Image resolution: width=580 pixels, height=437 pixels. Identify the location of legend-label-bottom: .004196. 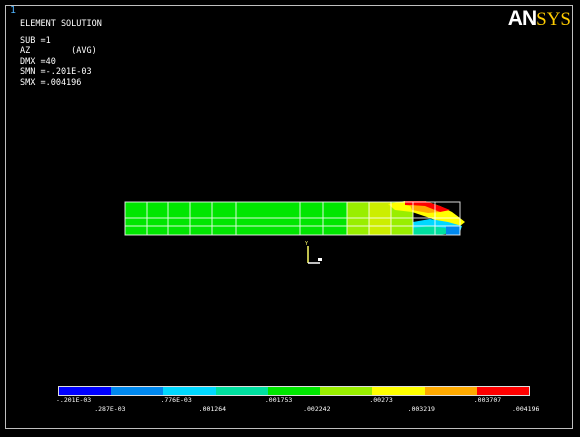
(526, 409).